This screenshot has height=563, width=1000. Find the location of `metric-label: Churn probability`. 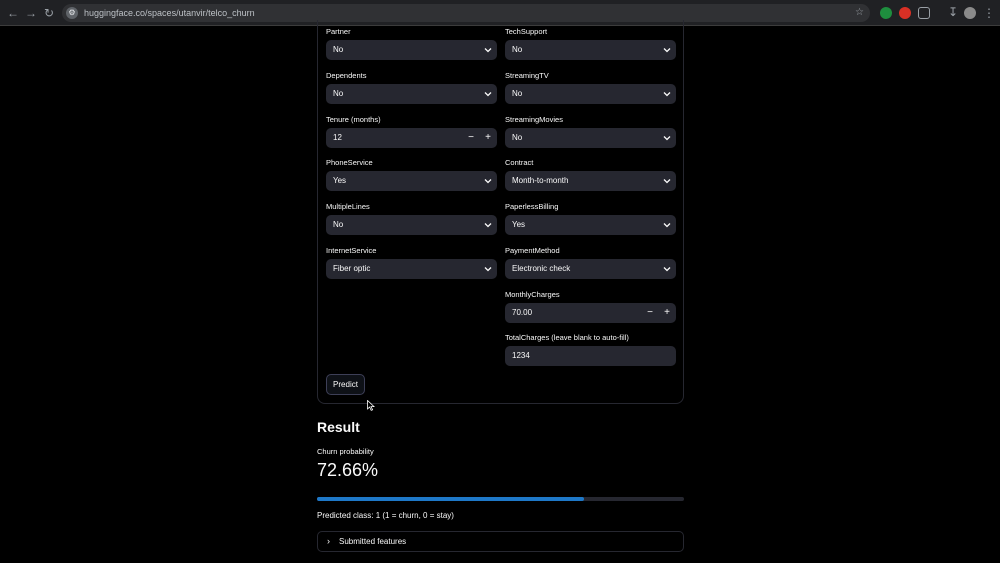

metric-label: Churn probability is located at coordinates (345, 451).